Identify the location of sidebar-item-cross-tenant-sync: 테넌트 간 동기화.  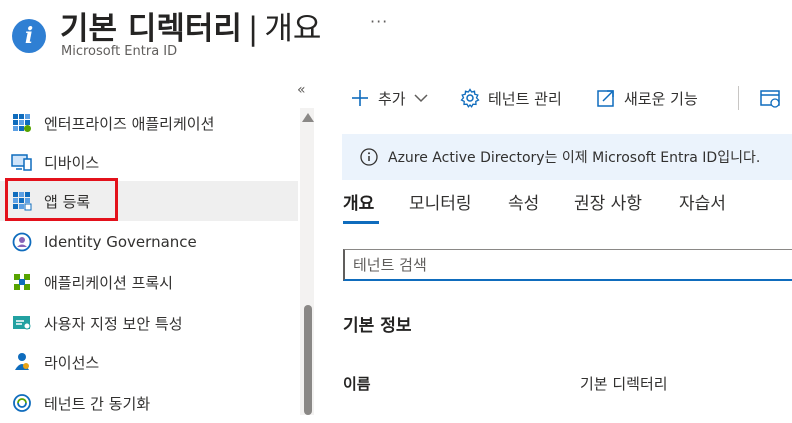
(149, 403).